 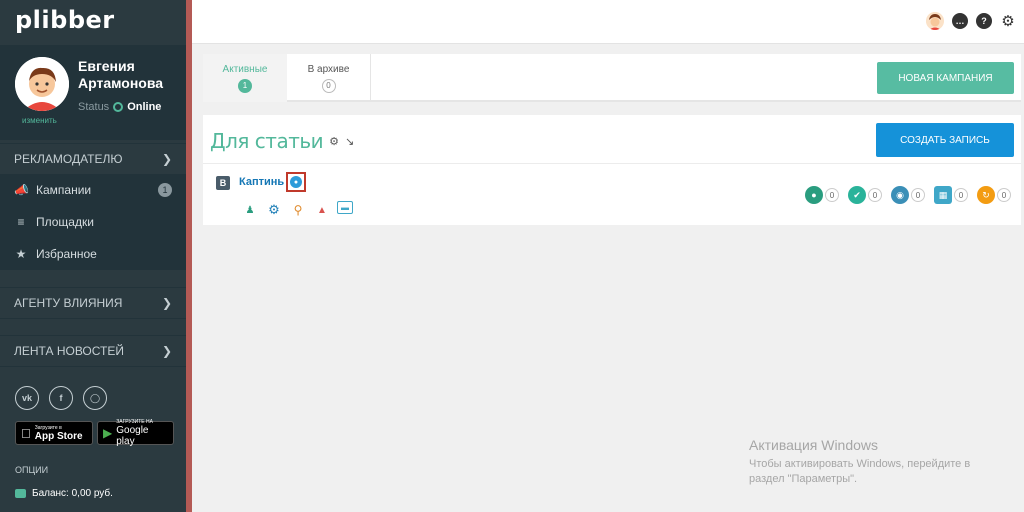 I want to click on user-name: Евгения Артамонова, so click(x=128, y=75).